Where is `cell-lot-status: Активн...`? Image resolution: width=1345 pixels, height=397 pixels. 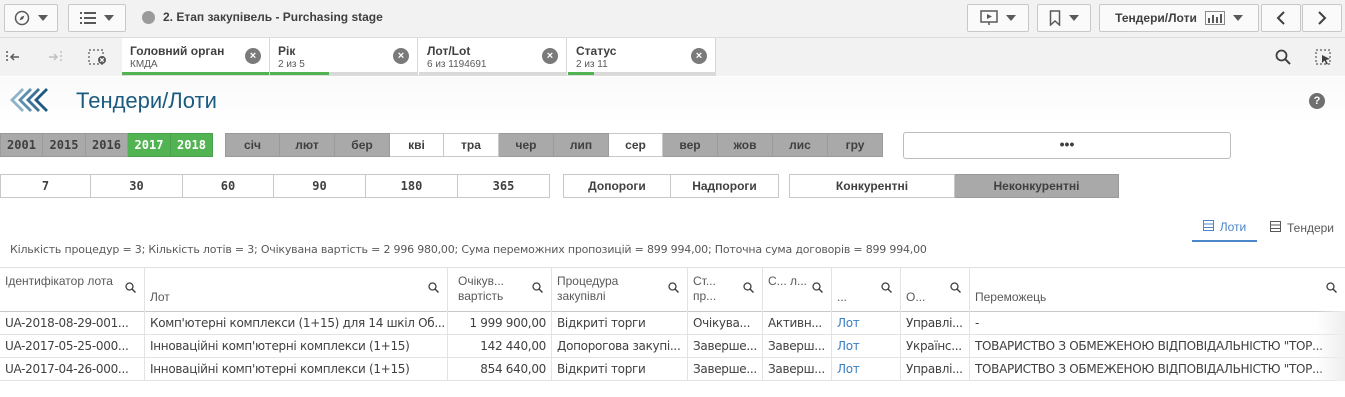 cell-lot-status: Активн... is located at coordinates (797, 323).